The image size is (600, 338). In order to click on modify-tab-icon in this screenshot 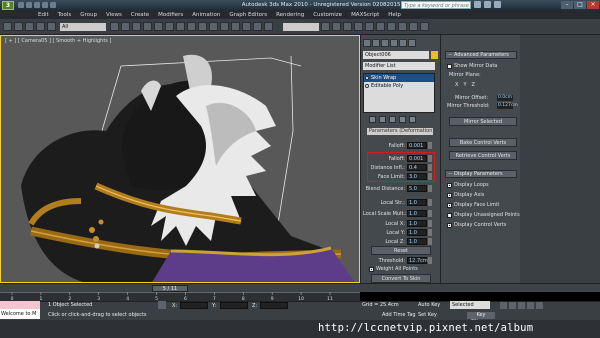, I will do `click(376, 43)`.